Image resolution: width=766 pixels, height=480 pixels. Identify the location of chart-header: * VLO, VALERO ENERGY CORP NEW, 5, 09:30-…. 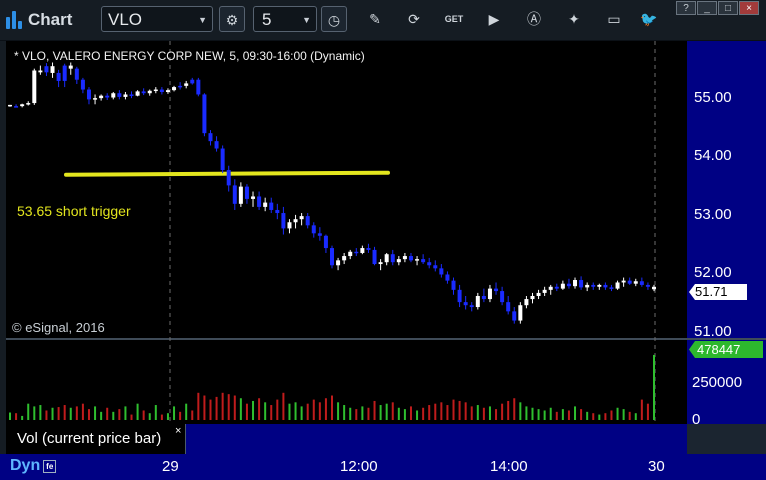
(189, 56).